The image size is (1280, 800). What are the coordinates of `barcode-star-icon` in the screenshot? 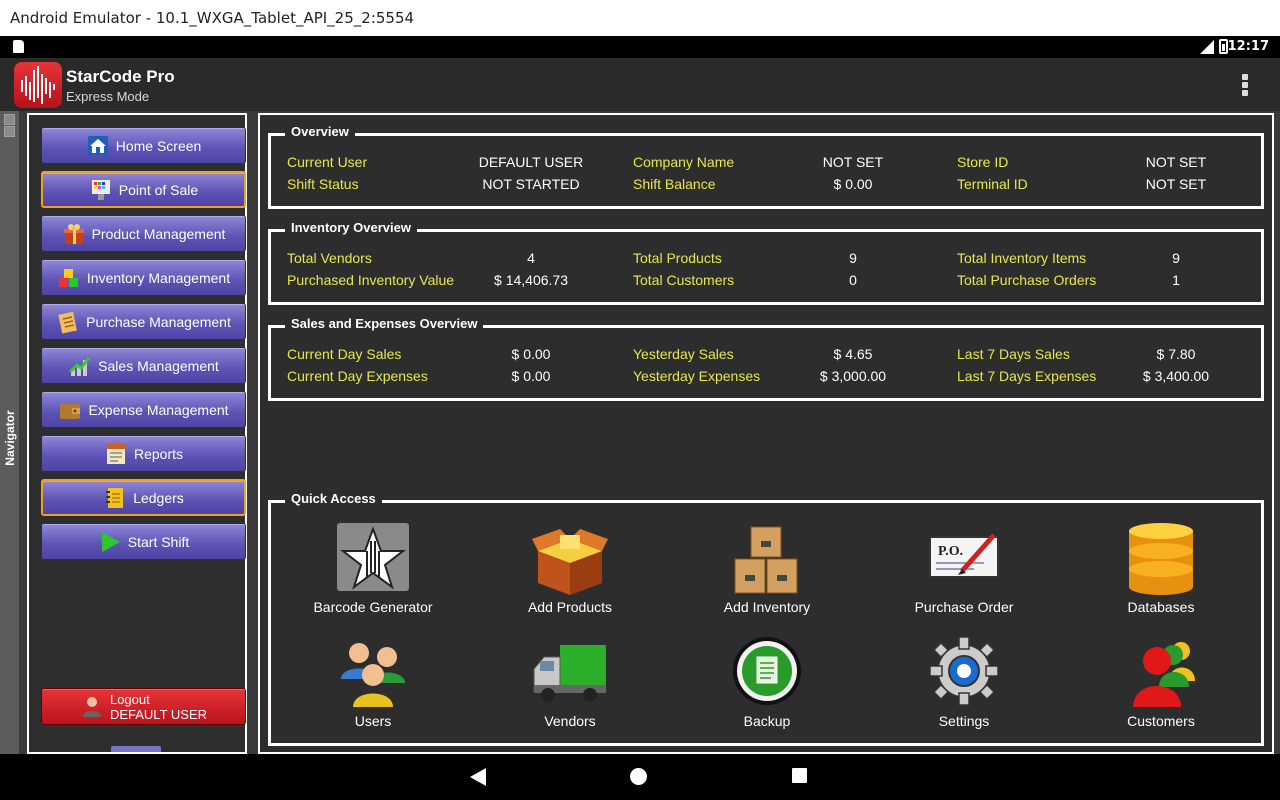 It's located at (373, 559).